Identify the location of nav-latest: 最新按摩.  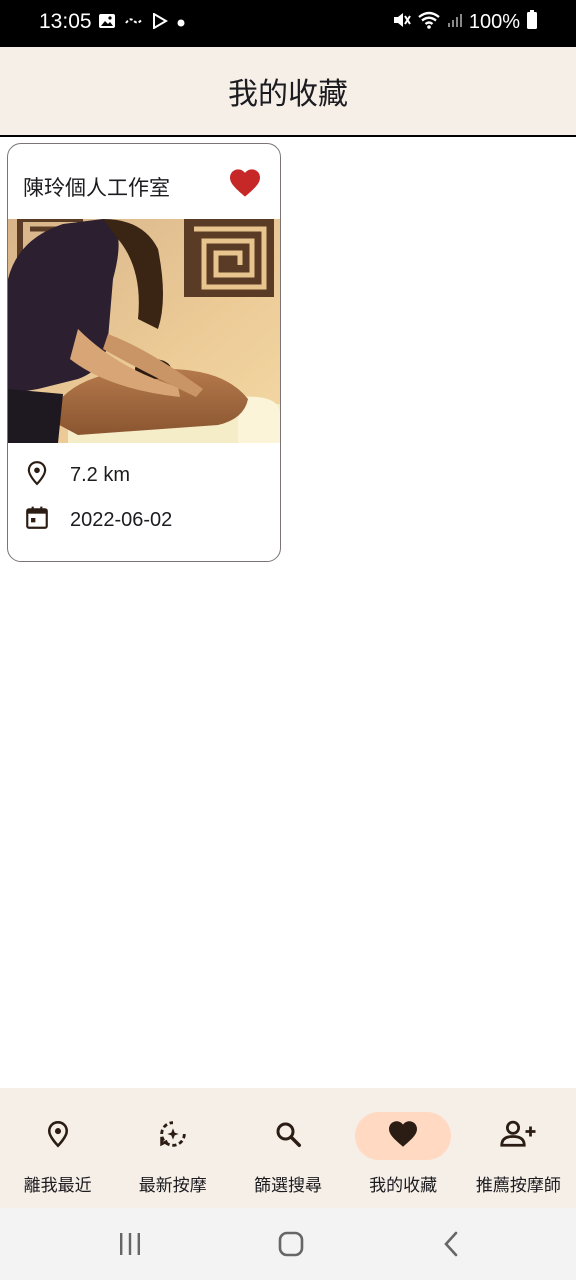
(172, 1148).